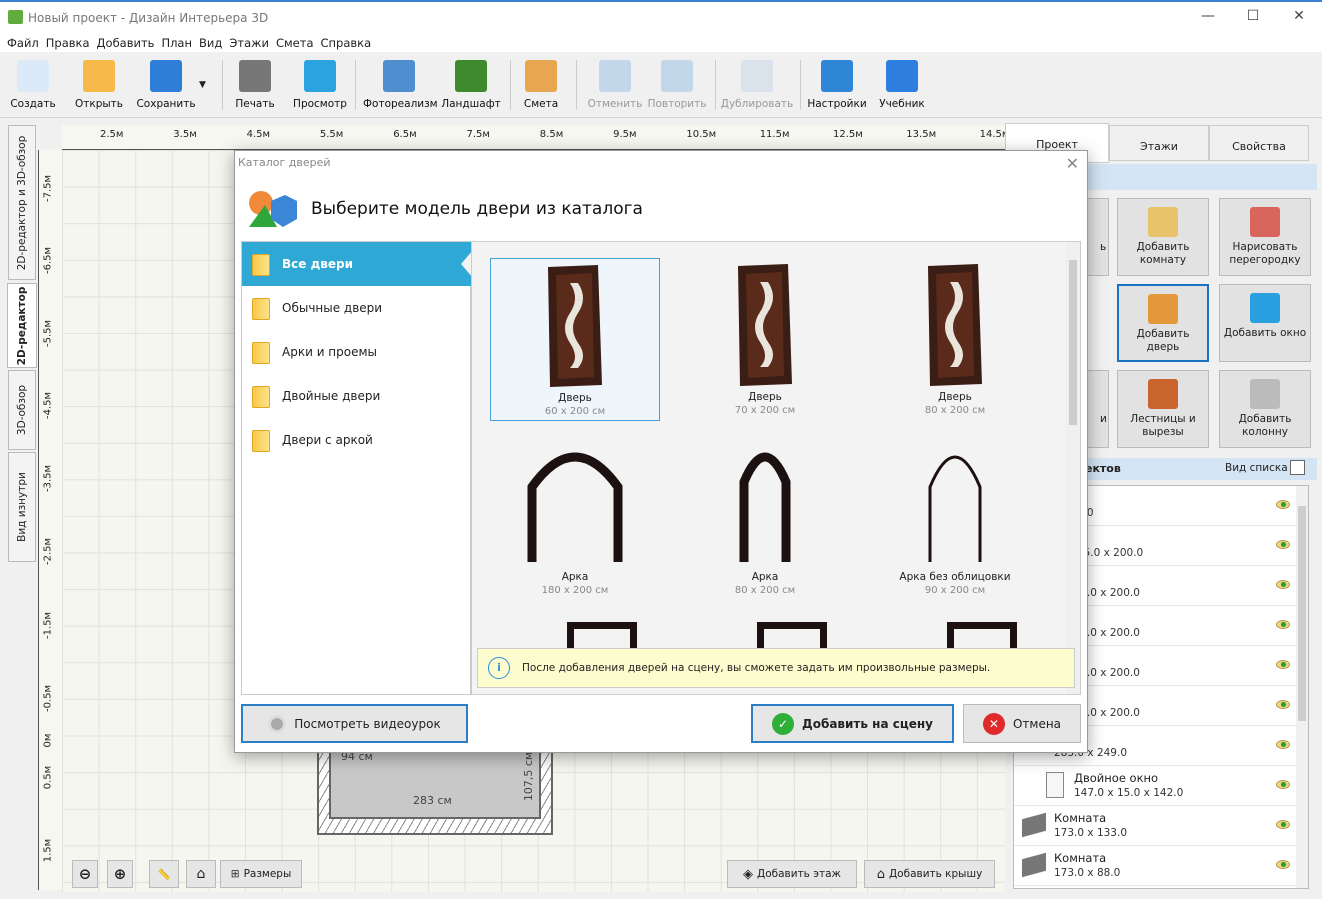  Describe the element at coordinates (478, 134) in the screenshot. I see `ruler-label: 7.5м` at that location.